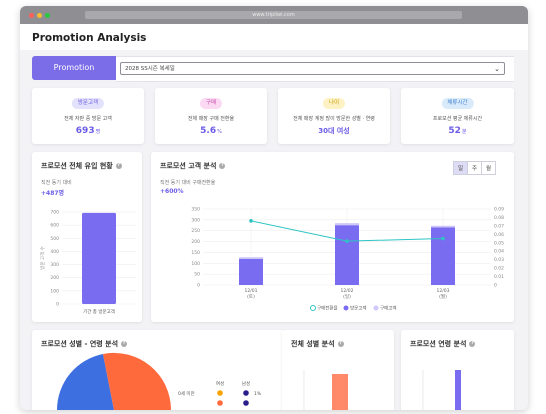 The image size is (546, 414). Describe the element at coordinates (340, 392) in the screenshot. I see `gender-bar` at that location.